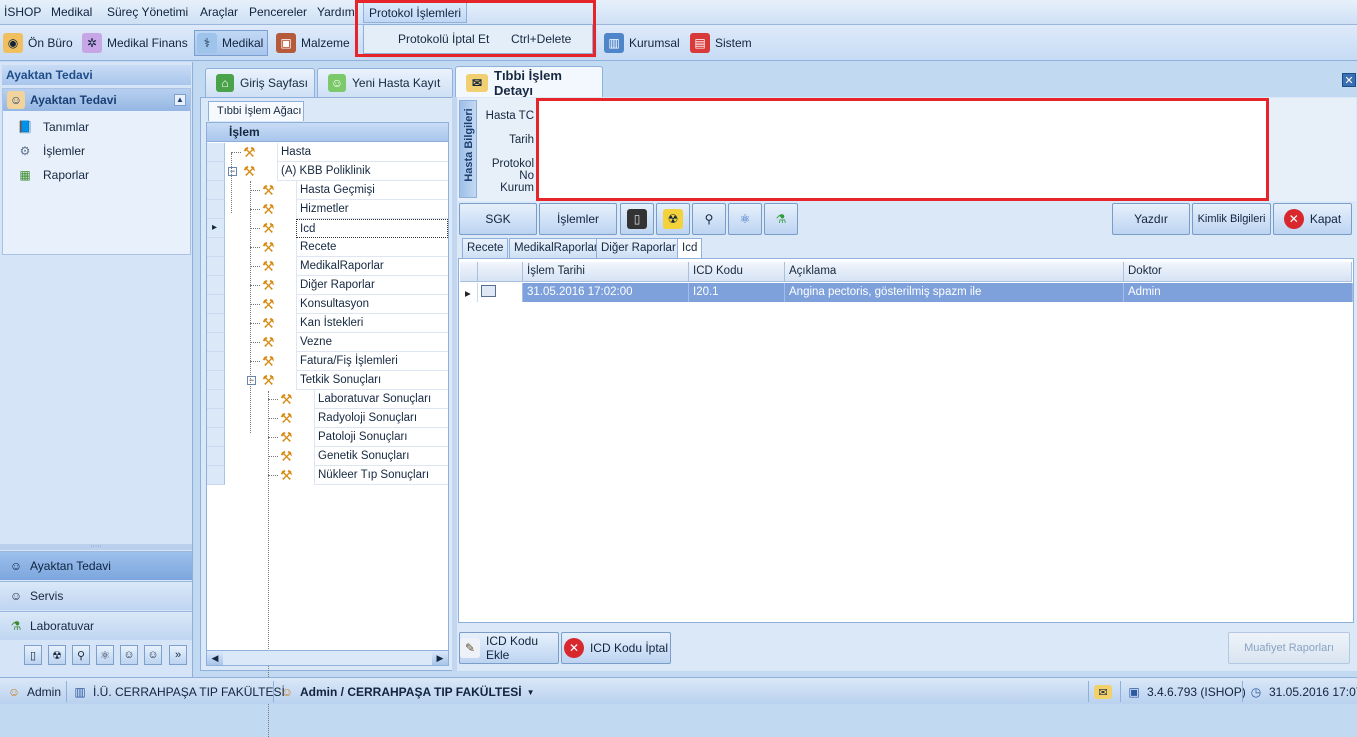 The image size is (1357, 737). I want to click on kimlik-bilgileri-button: Kimlik Bilgileri, so click(1231, 219).